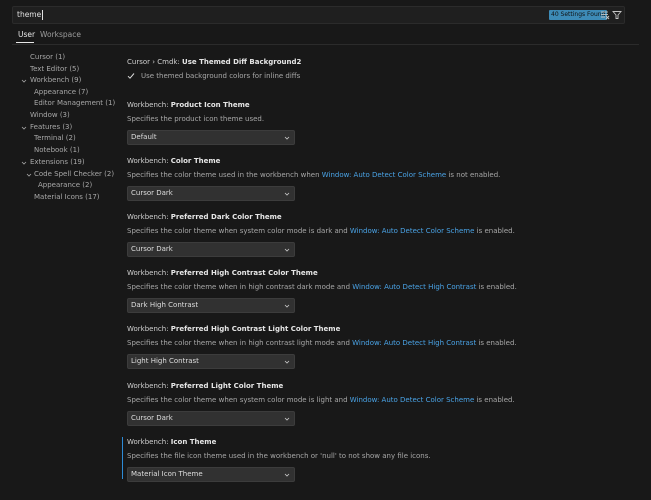 The width and height of the screenshot is (651, 500). Describe the element at coordinates (242, 62) in the screenshot. I see `setting-name: Use Themed Diff Background2` at that location.